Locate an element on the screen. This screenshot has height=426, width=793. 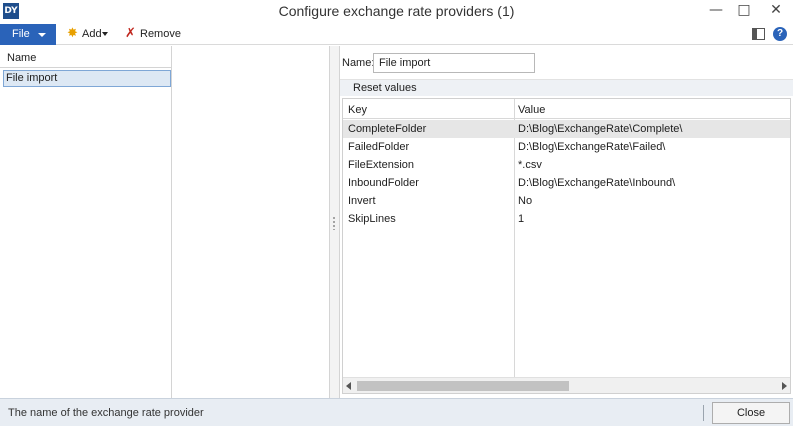
help-icon: ? is located at coordinates (780, 34).